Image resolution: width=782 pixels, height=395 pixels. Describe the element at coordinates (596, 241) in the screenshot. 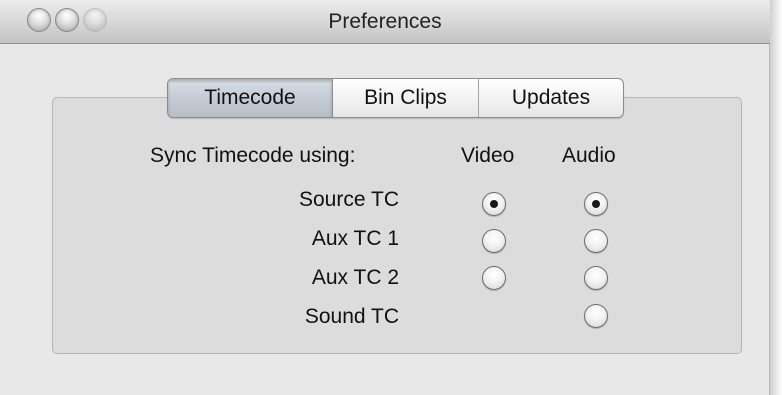

I see `aux-tc-1-audio-radio` at that location.